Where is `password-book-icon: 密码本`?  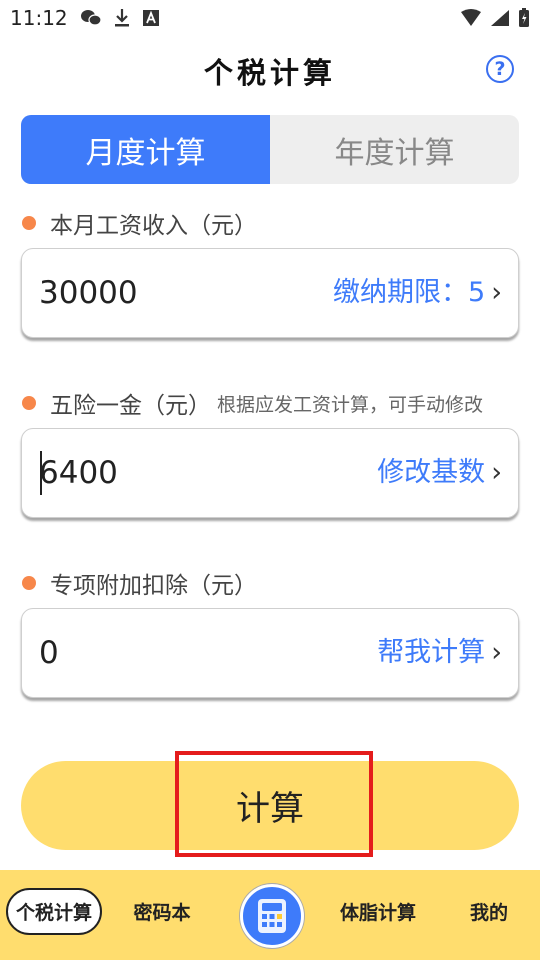 password-book-icon: 密码本 is located at coordinates (162, 912).